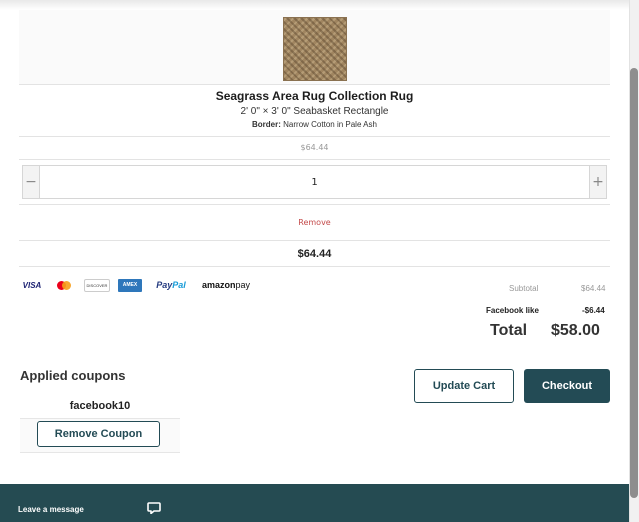 This screenshot has width=639, height=522. I want to click on quantity-input: 1, so click(314, 182).